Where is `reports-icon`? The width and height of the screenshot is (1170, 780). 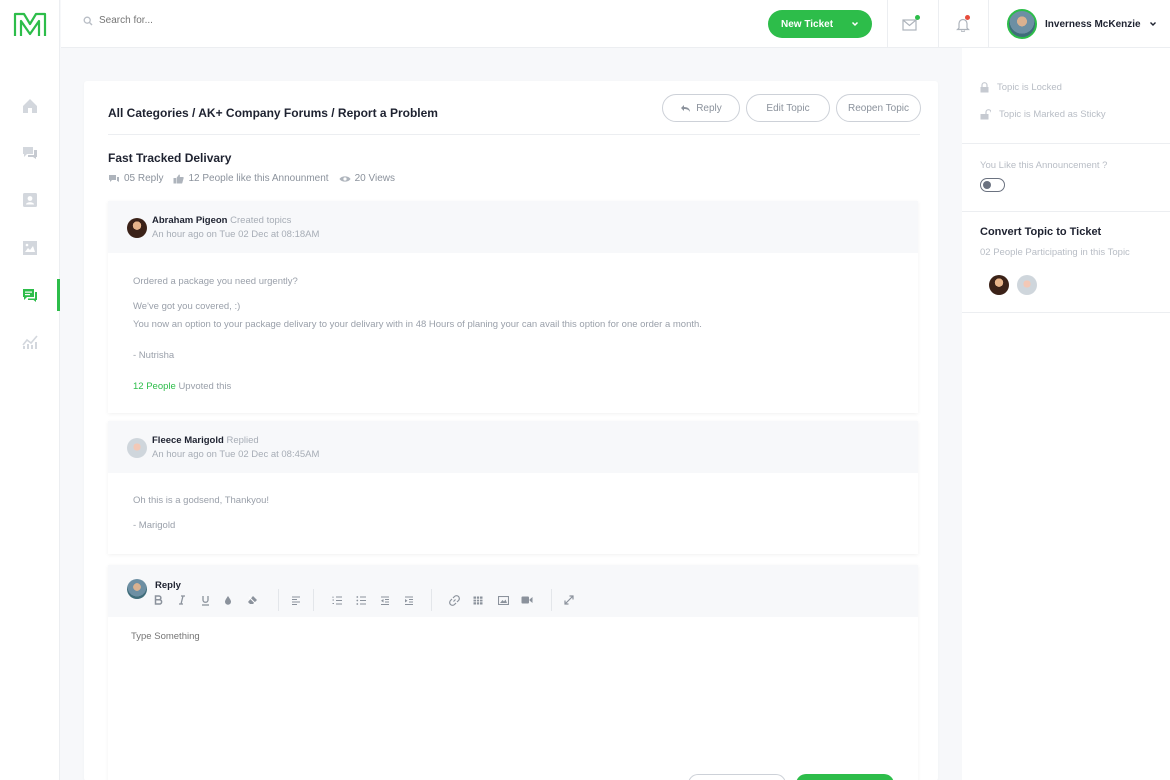 reports-icon is located at coordinates (30, 342).